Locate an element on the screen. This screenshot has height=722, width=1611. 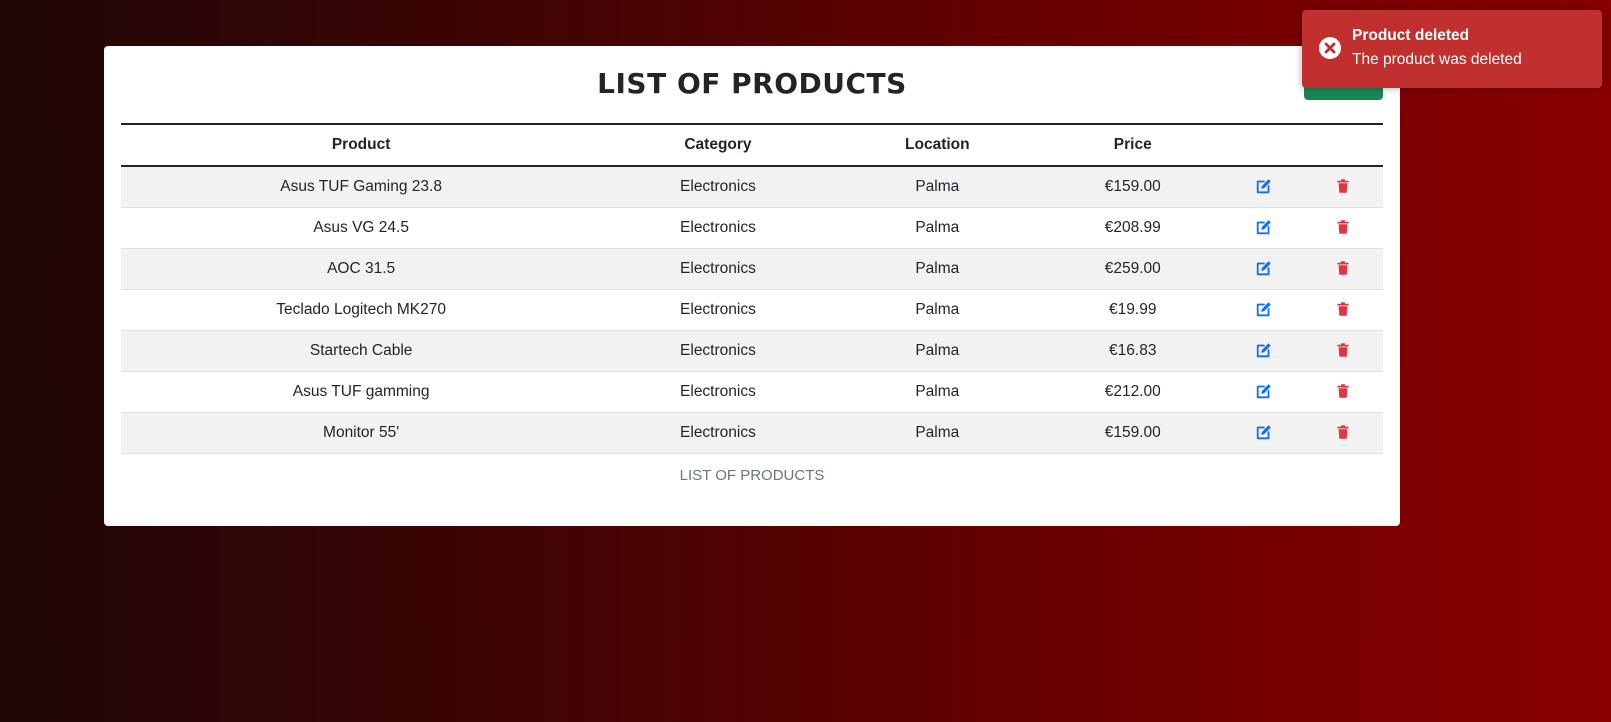
header-delete is located at coordinates (1343, 145).